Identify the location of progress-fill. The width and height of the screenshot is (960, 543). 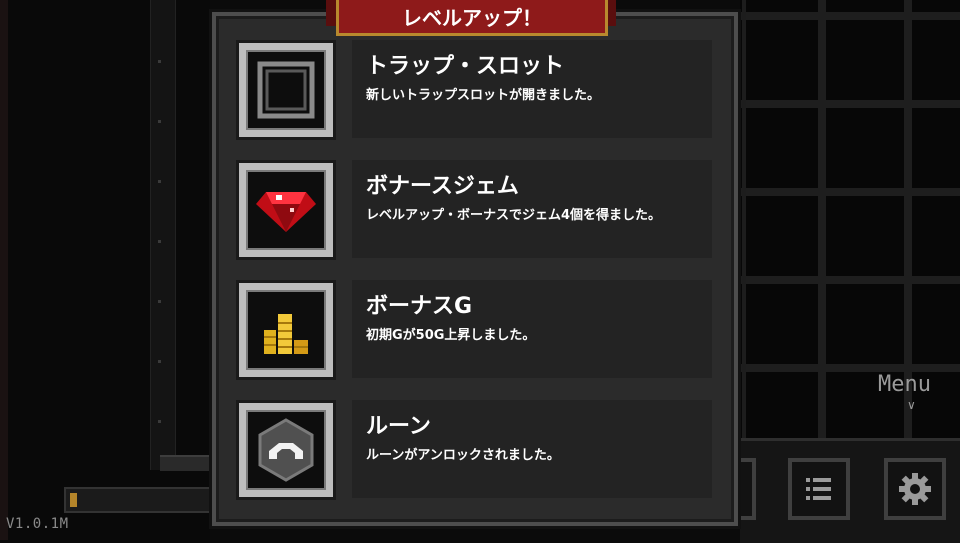
(74, 500).